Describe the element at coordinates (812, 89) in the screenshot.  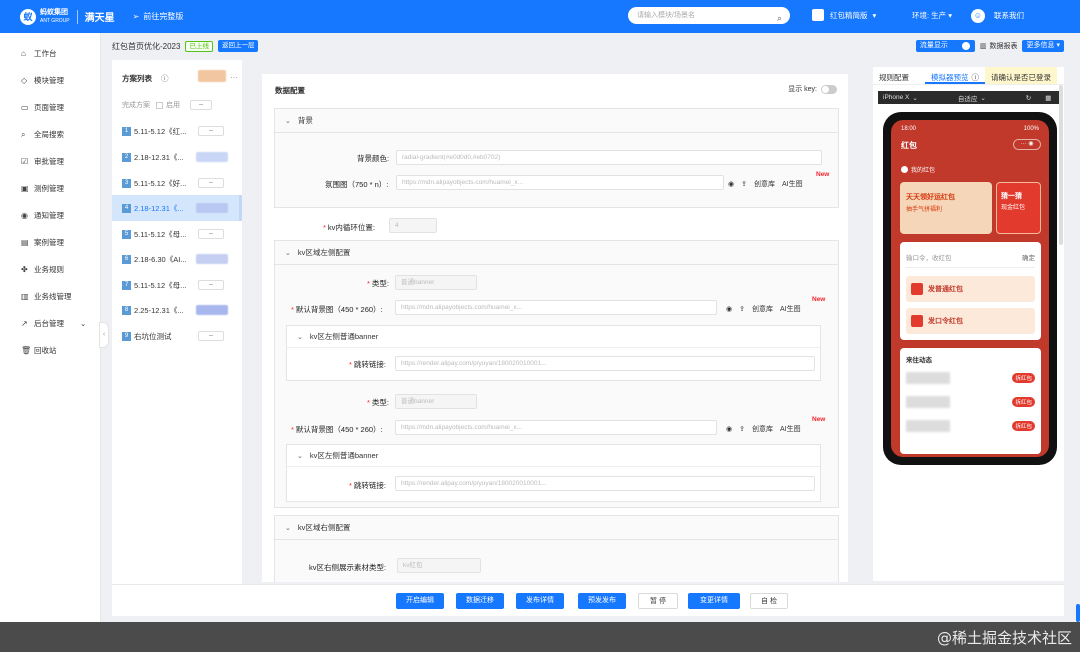
I see `show-key-toggle: 显示 key:` at that location.